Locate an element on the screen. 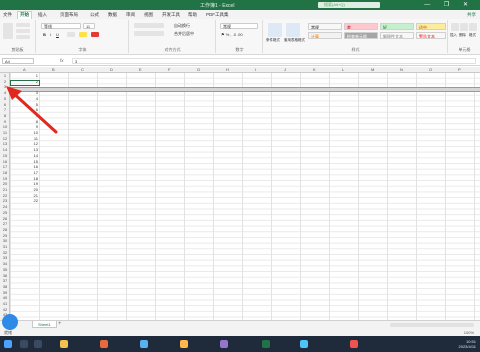 The image size is (480, 352). add-sheet-button: + is located at coordinates (60, 324).